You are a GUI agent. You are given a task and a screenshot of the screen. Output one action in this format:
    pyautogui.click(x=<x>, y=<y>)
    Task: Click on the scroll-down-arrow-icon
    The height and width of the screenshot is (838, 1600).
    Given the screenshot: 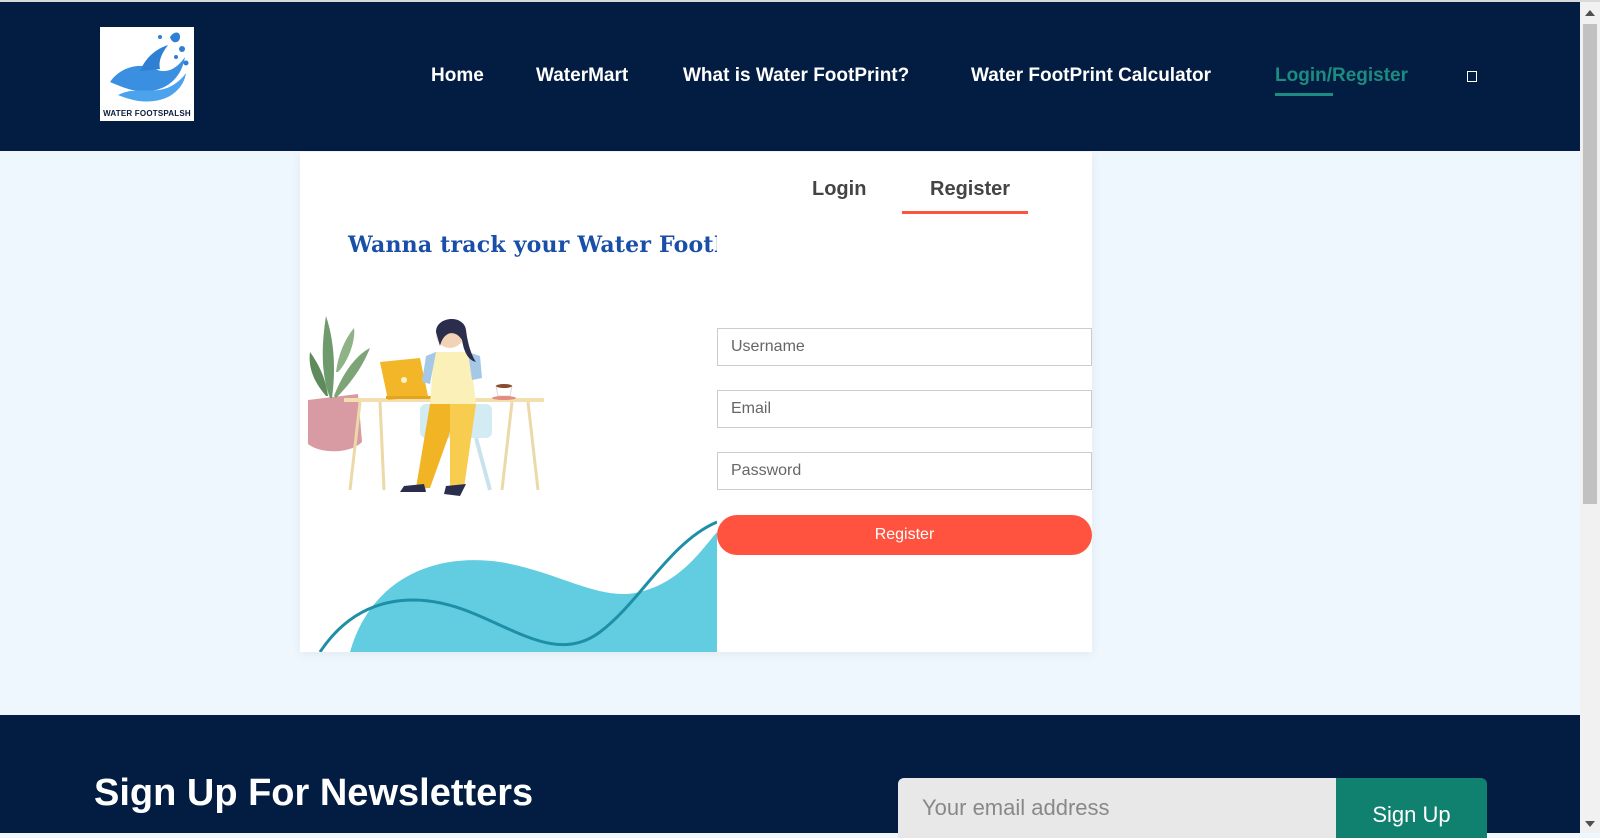 What is the action you would take?
    pyautogui.click(x=1590, y=824)
    